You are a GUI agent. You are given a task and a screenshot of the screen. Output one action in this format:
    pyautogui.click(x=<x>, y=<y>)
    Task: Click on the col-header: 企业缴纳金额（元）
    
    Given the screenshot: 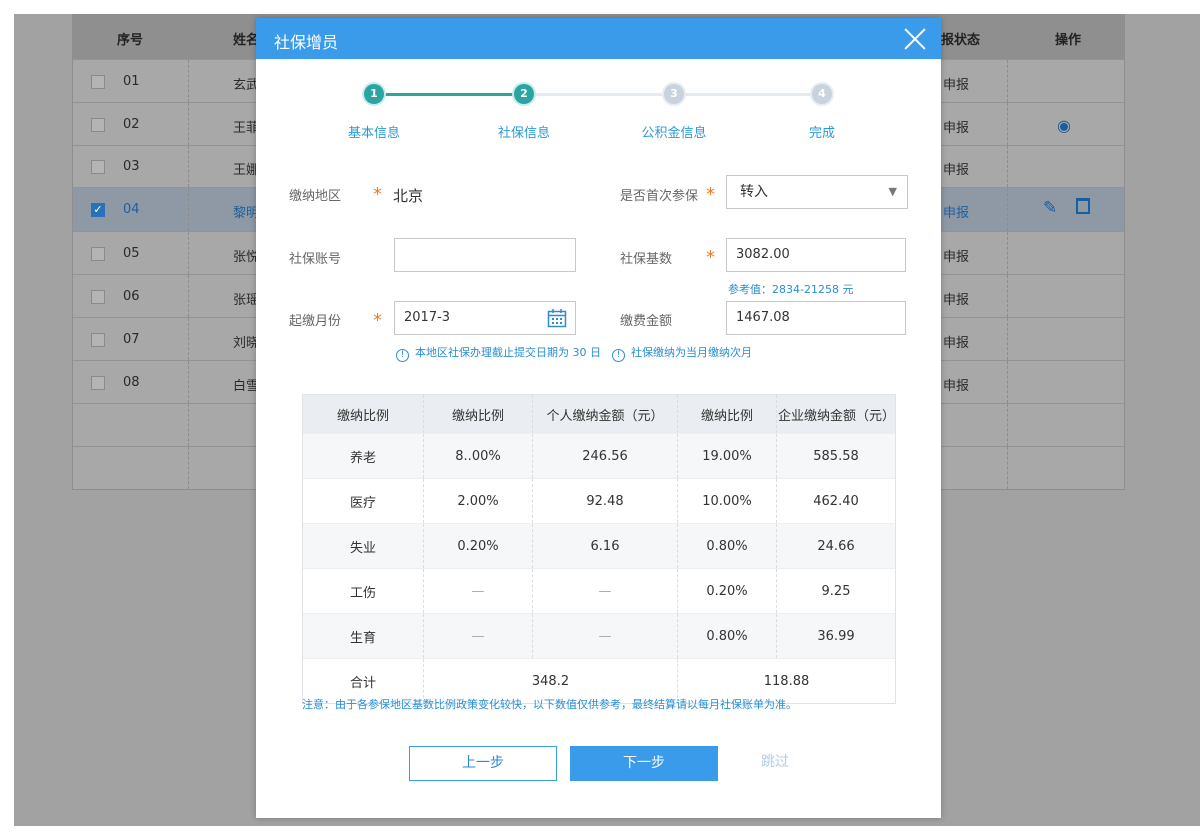 What is the action you would take?
    pyautogui.click(x=835, y=414)
    